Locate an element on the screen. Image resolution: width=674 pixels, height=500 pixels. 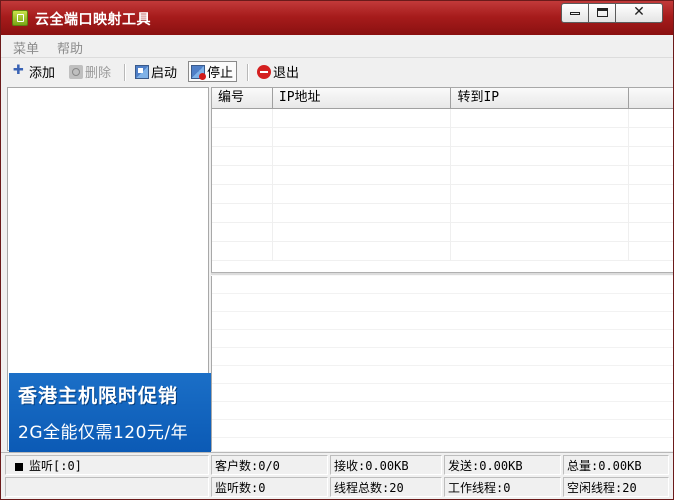
ad-banner: 香港主机限时促销 2G全能仅需120元/年 is located at coordinates (110, 412).